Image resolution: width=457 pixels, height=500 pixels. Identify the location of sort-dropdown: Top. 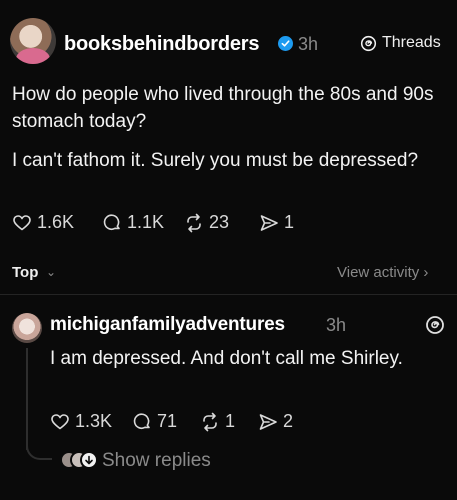
(25, 272).